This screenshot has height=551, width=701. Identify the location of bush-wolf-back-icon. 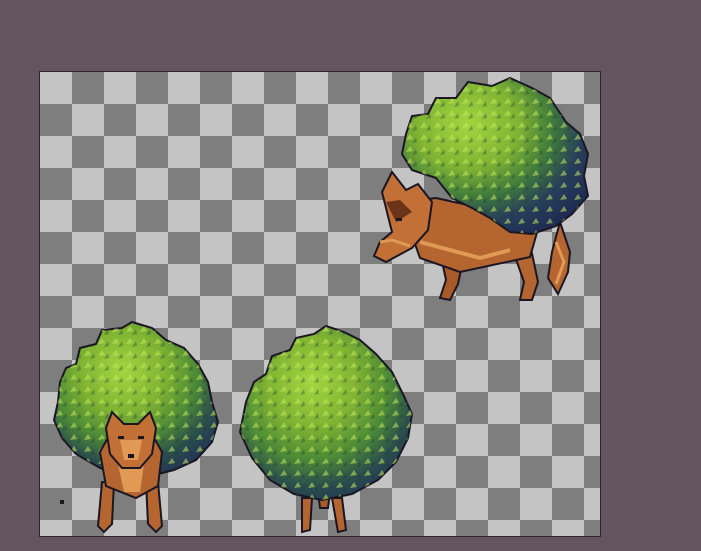
(326, 429).